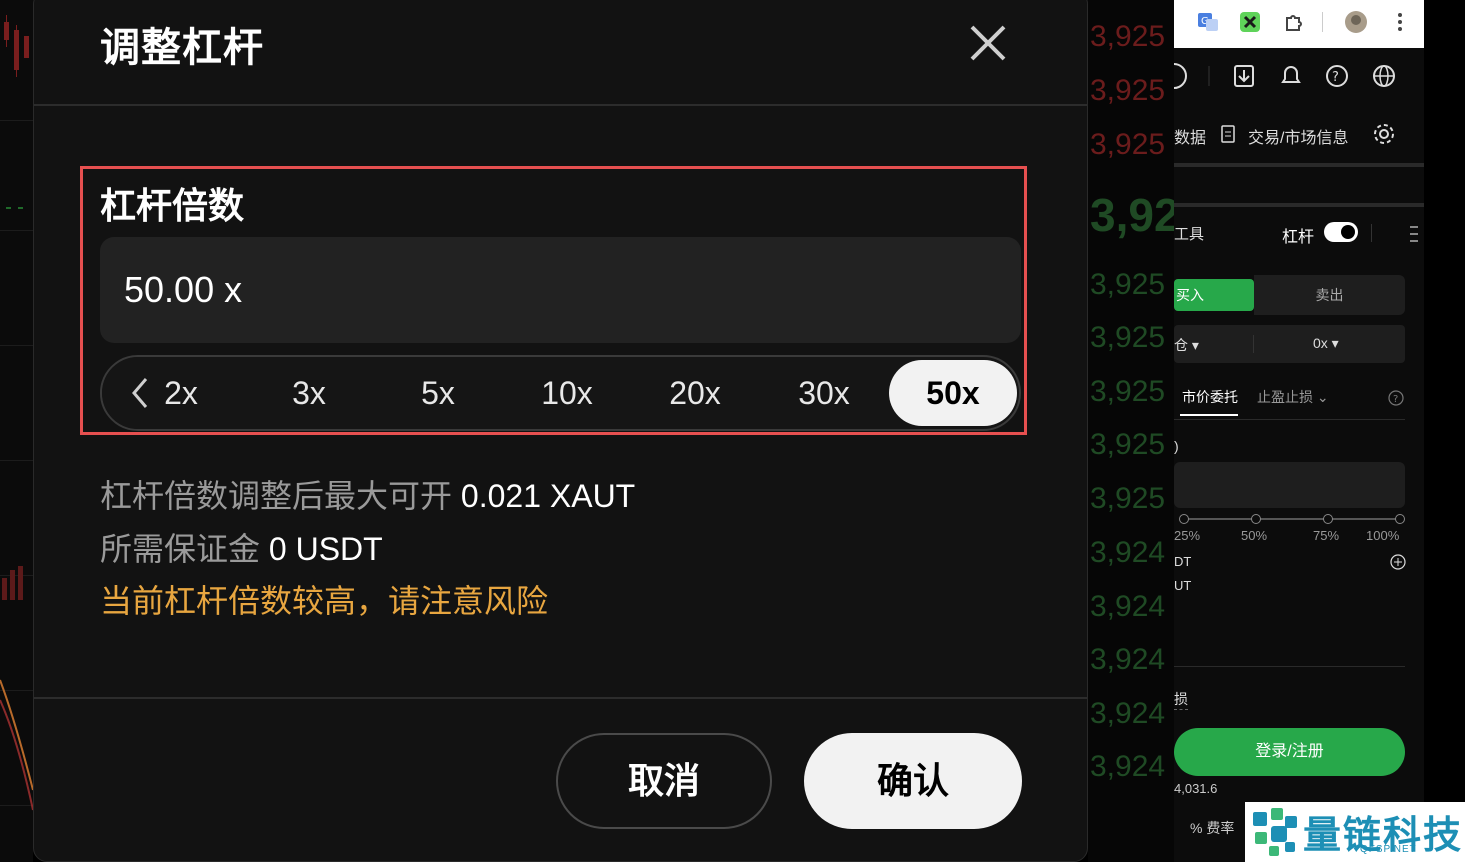  I want to click on watermark-logo-mark, so click(1275, 832).